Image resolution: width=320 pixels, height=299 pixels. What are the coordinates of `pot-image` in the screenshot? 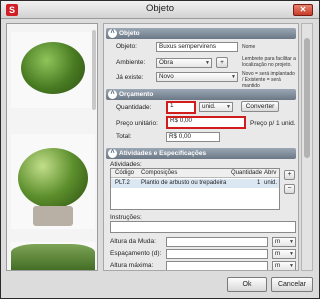 It's located at (53, 216).